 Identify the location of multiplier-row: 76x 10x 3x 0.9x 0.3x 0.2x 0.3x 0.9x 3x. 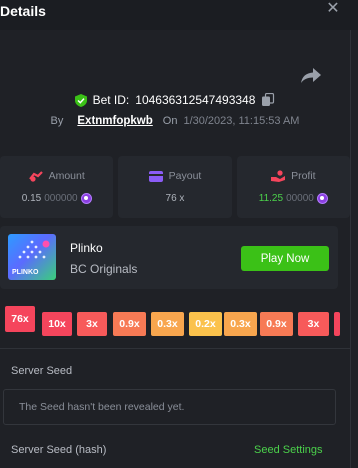
(175, 322).